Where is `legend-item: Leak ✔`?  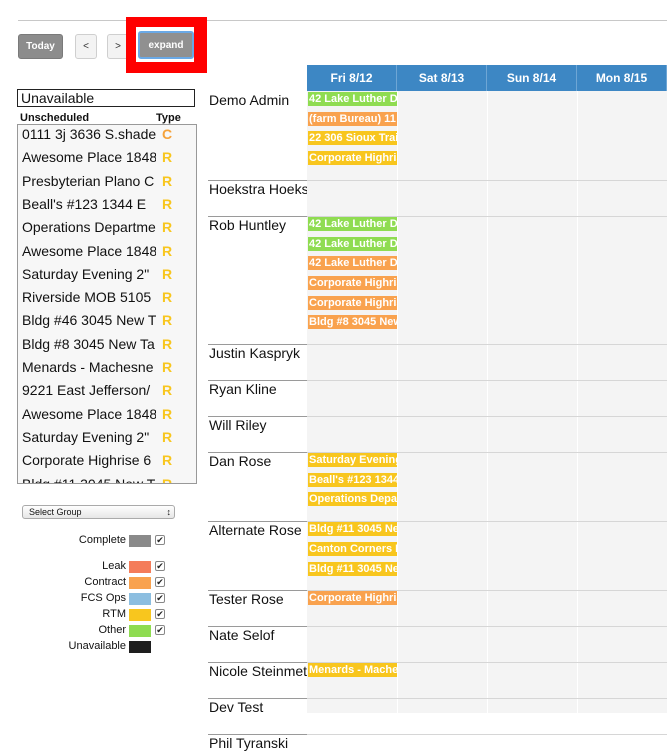
legend-item: Leak ✔ is located at coordinates (85, 567).